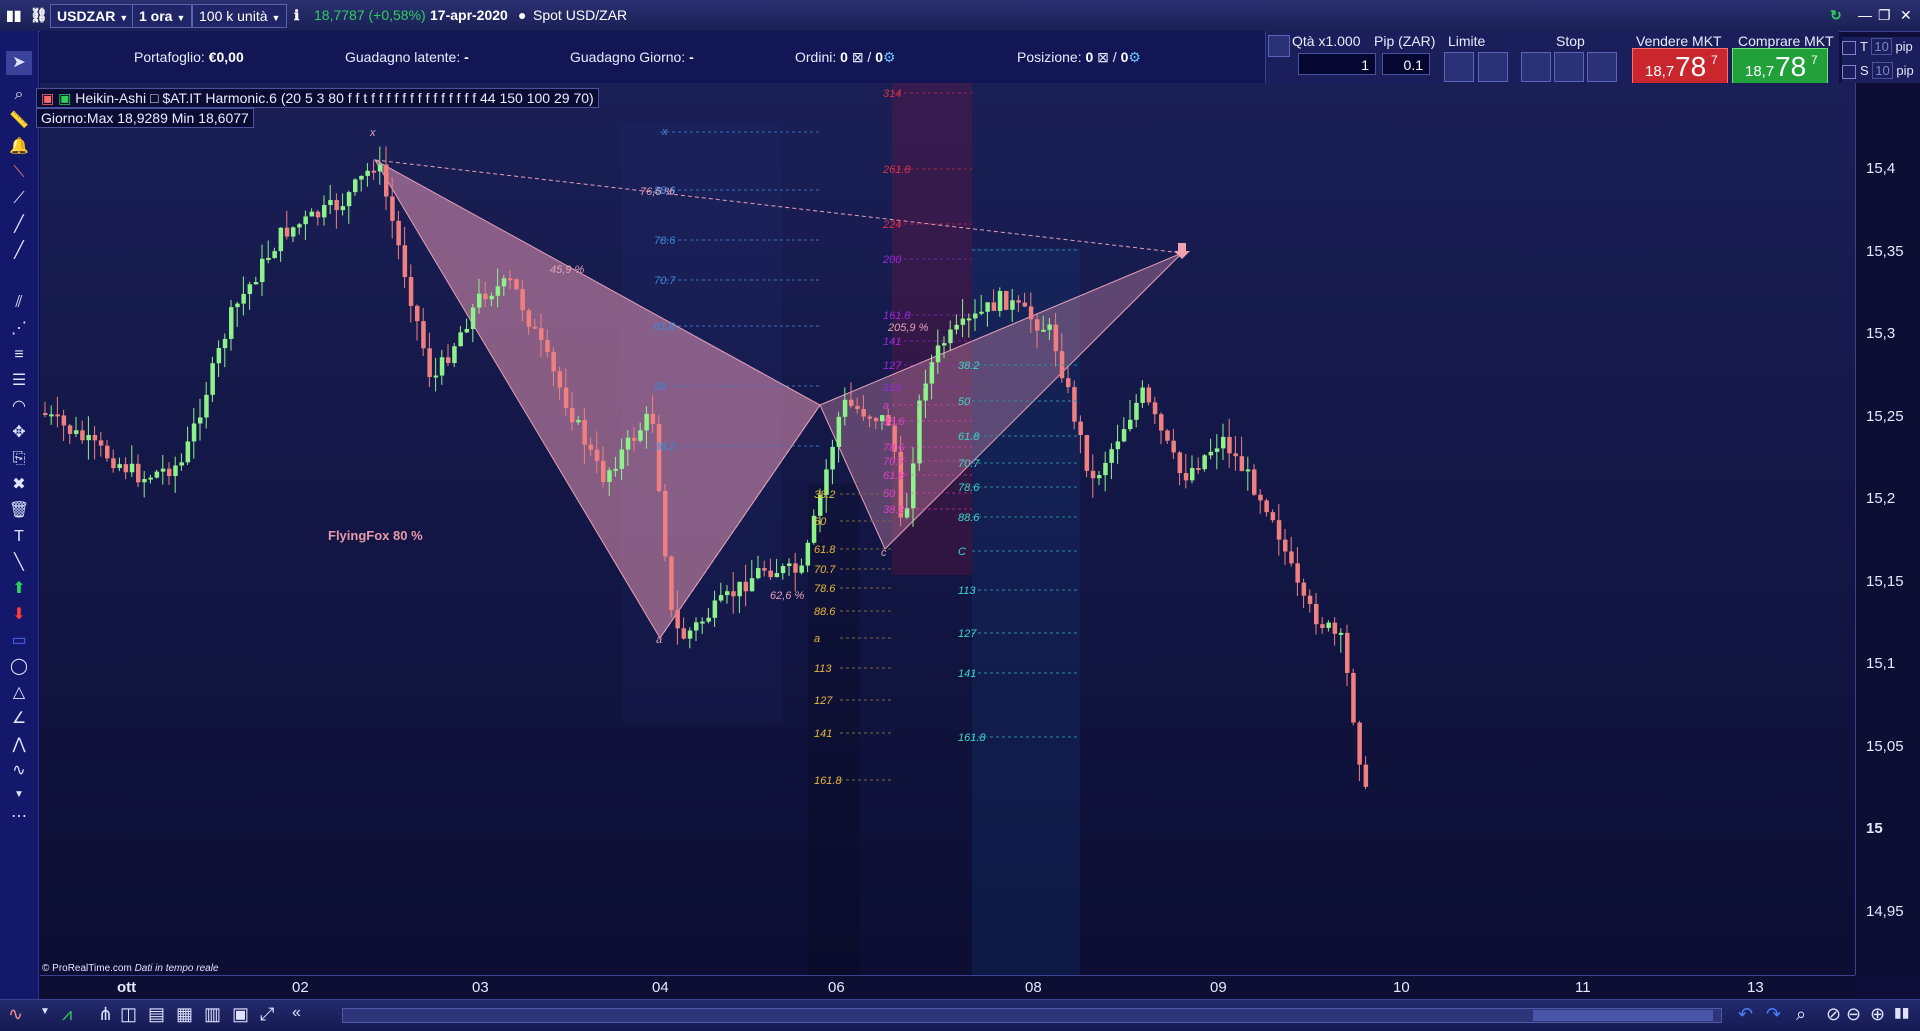 The width and height of the screenshot is (1920, 1031). What do you see at coordinates (267, 1014) in the screenshot?
I see `fullscreen-icon: ⤢` at bounding box center [267, 1014].